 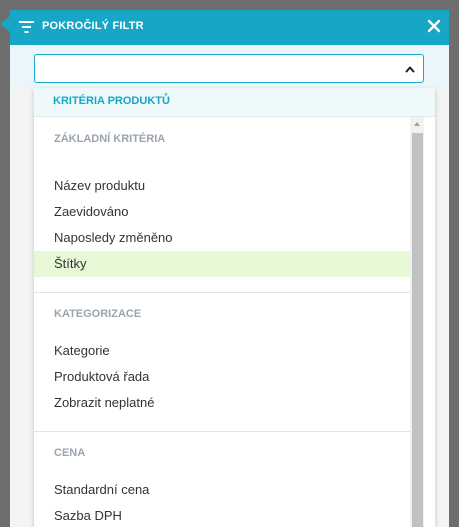 What do you see at coordinates (98, 314) in the screenshot?
I see `group-label-categorization: KATEGORIZACE` at bounding box center [98, 314].